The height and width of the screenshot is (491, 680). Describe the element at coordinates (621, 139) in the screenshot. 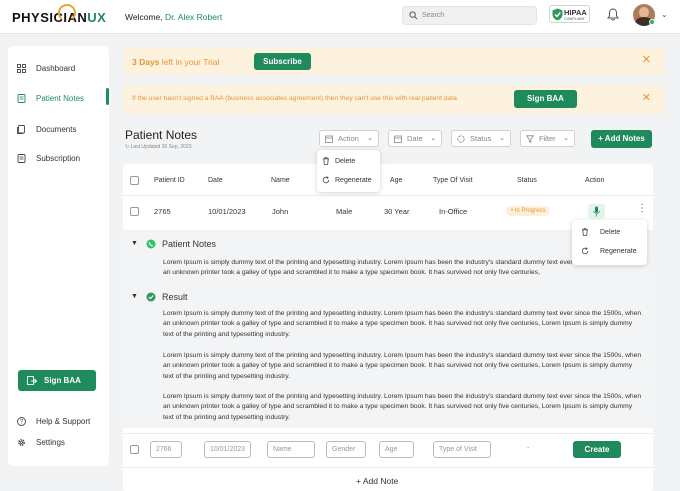

I see `add-notes-button: + Add Notes` at that location.